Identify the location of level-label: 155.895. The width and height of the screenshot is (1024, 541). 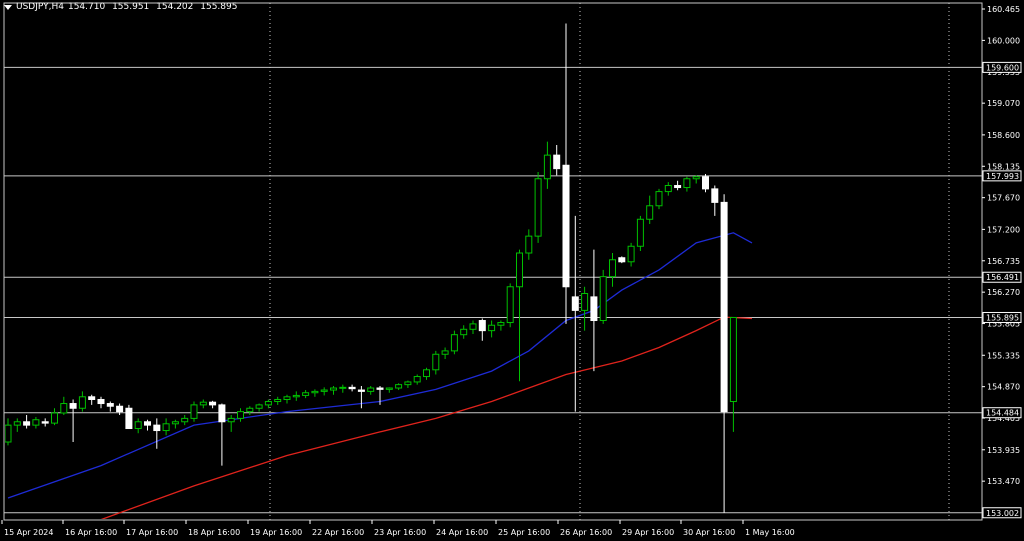
(1002, 317).